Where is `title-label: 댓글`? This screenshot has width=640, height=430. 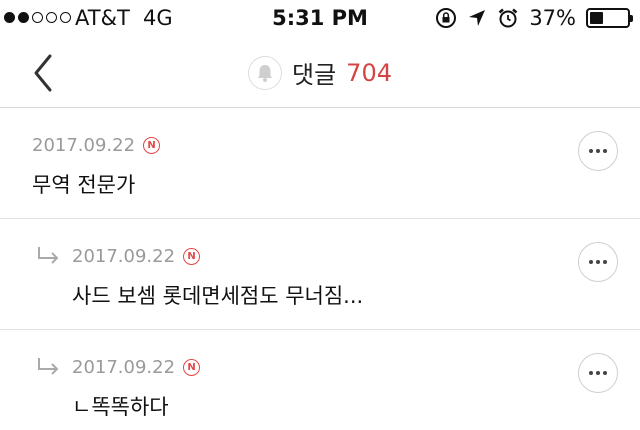
title-label: 댓글 is located at coordinates (314, 75).